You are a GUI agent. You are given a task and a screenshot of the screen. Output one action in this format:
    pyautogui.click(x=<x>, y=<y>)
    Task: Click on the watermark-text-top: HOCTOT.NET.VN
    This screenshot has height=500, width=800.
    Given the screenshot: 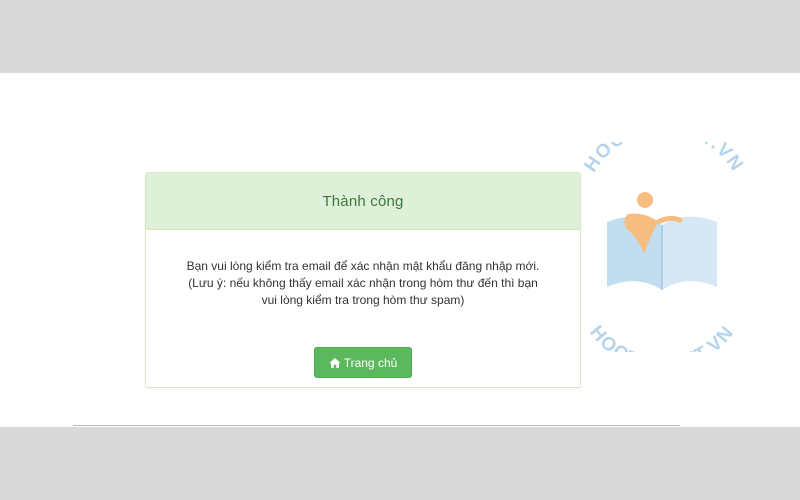 What is the action you would take?
    pyautogui.click(x=663, y=159)
    